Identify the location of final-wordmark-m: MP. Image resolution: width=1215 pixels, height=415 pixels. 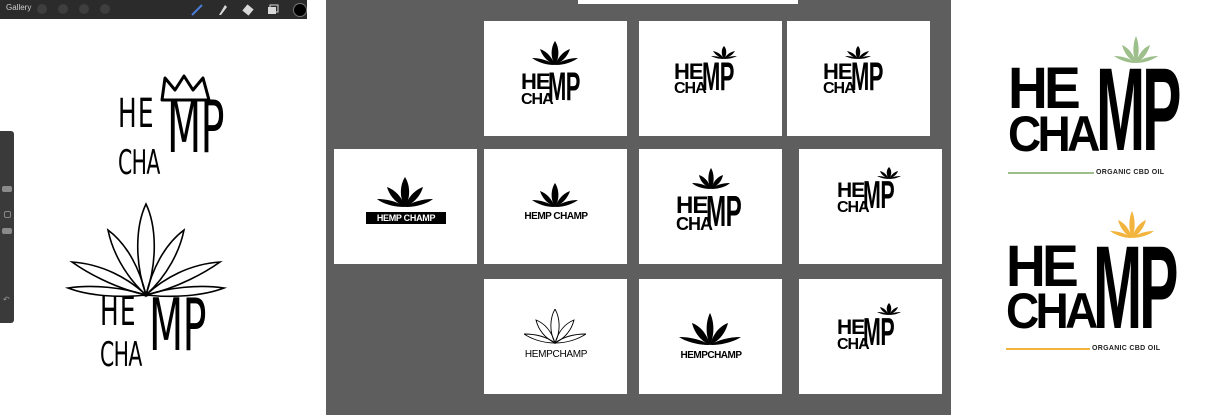
(1139, 110).